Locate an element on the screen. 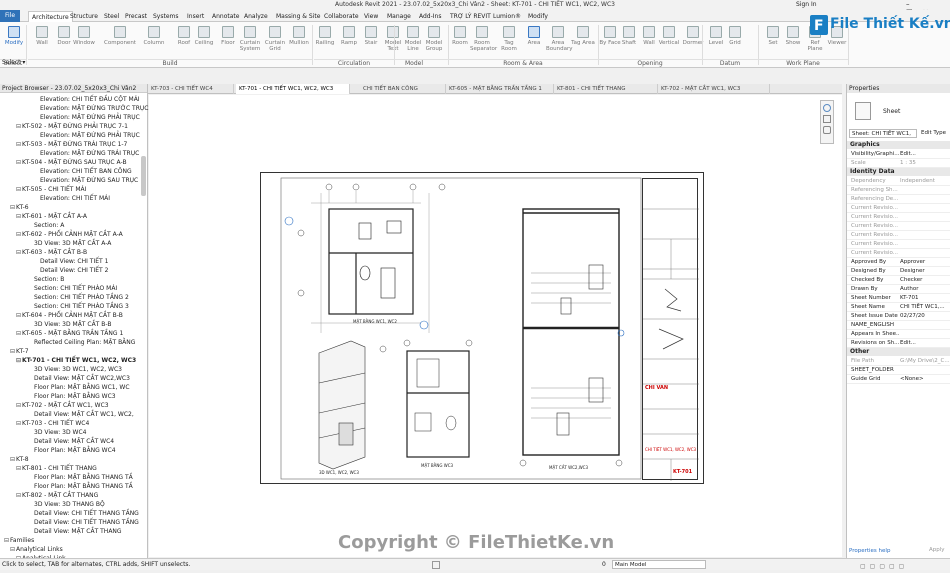 The width and height of the screenshot is (950, 573). tree-item: ⊟Analytical Links is located at coordinates (36, 549).